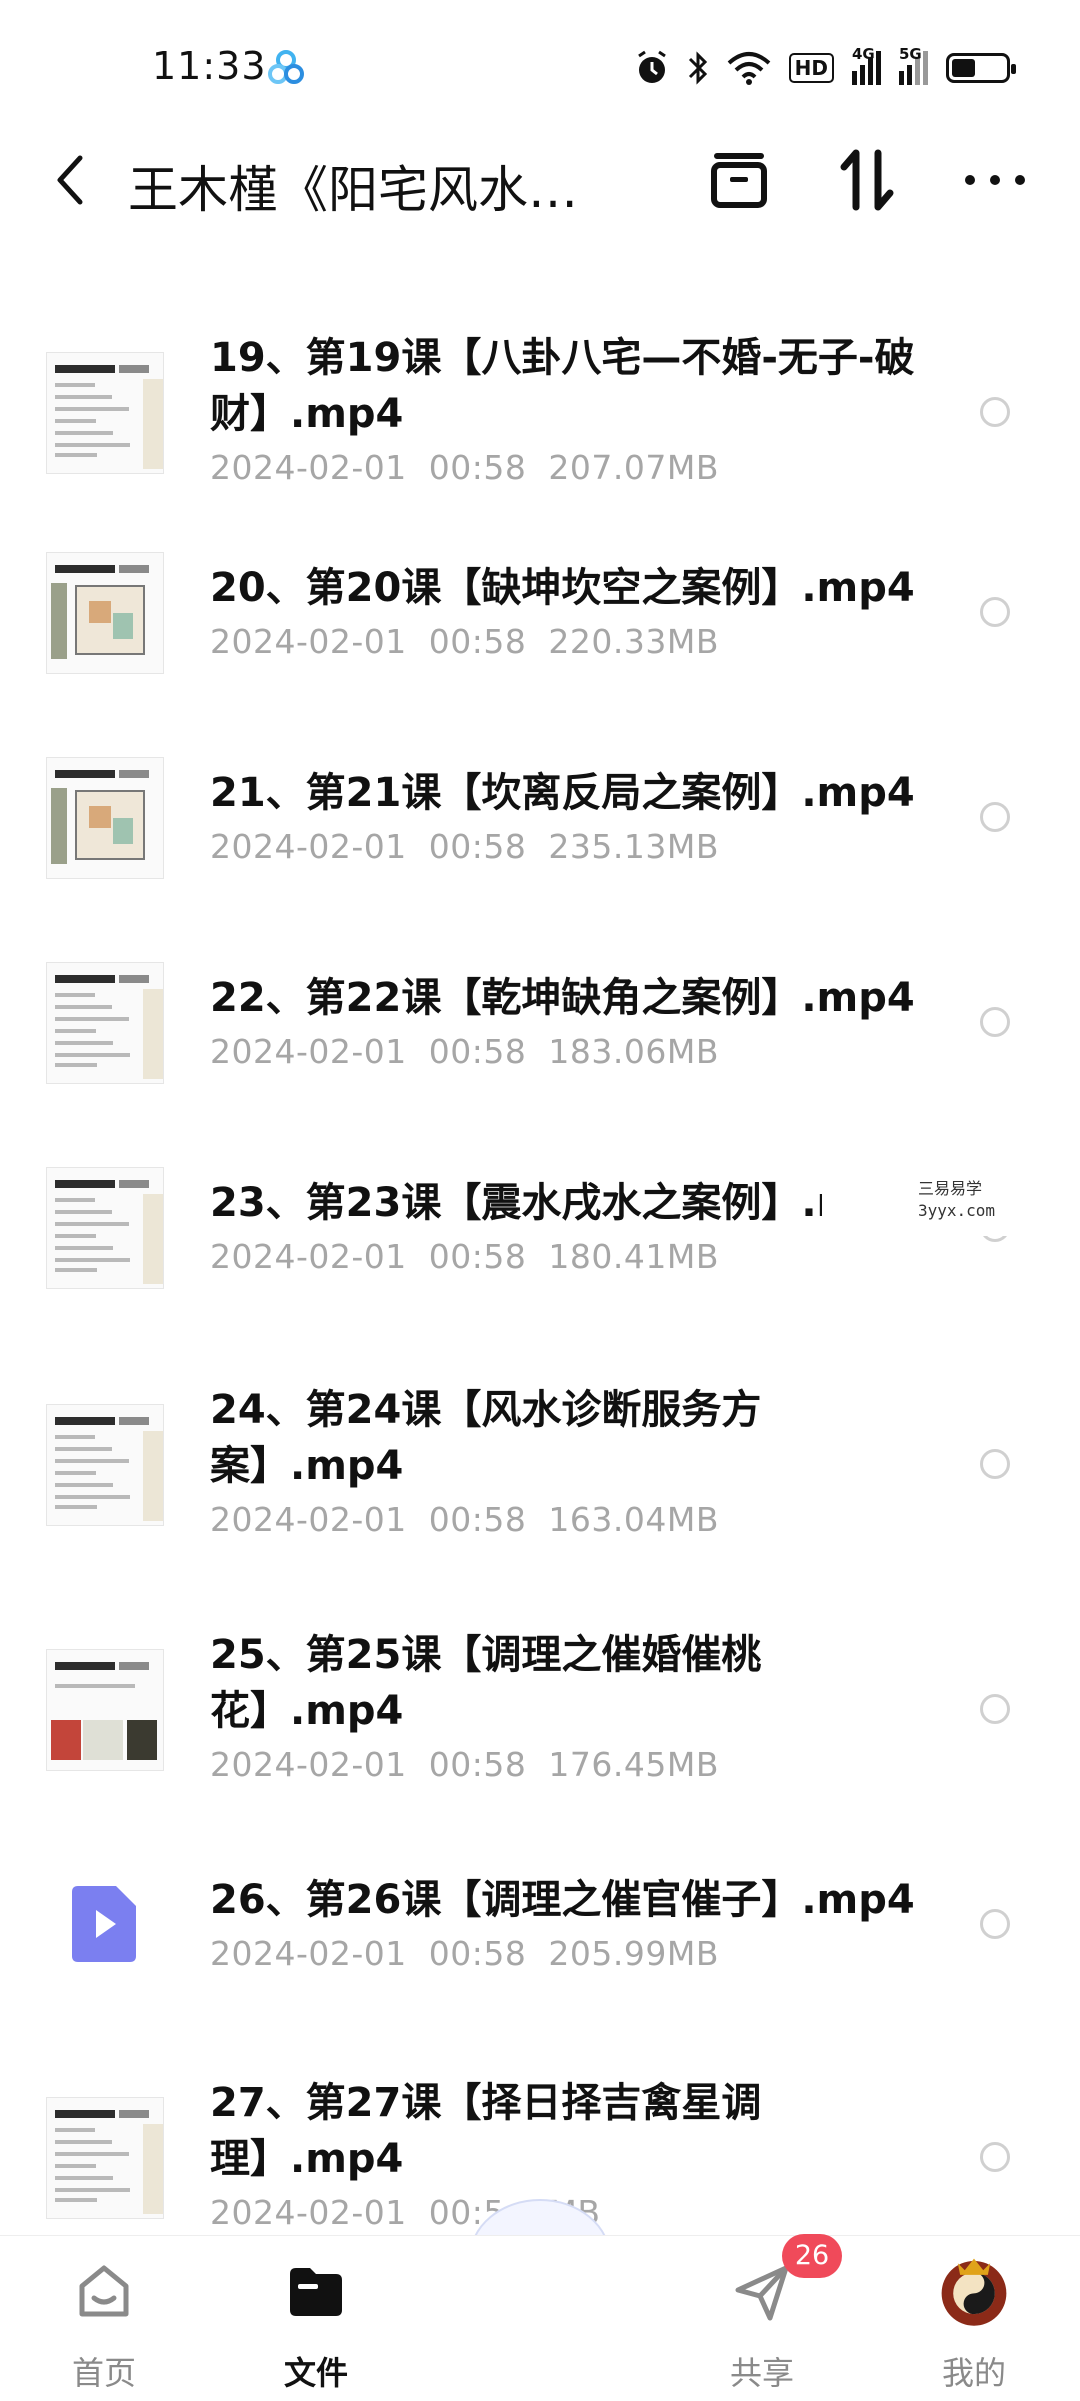  I want to click on file-size: 207.07MB, so click(633, 467).